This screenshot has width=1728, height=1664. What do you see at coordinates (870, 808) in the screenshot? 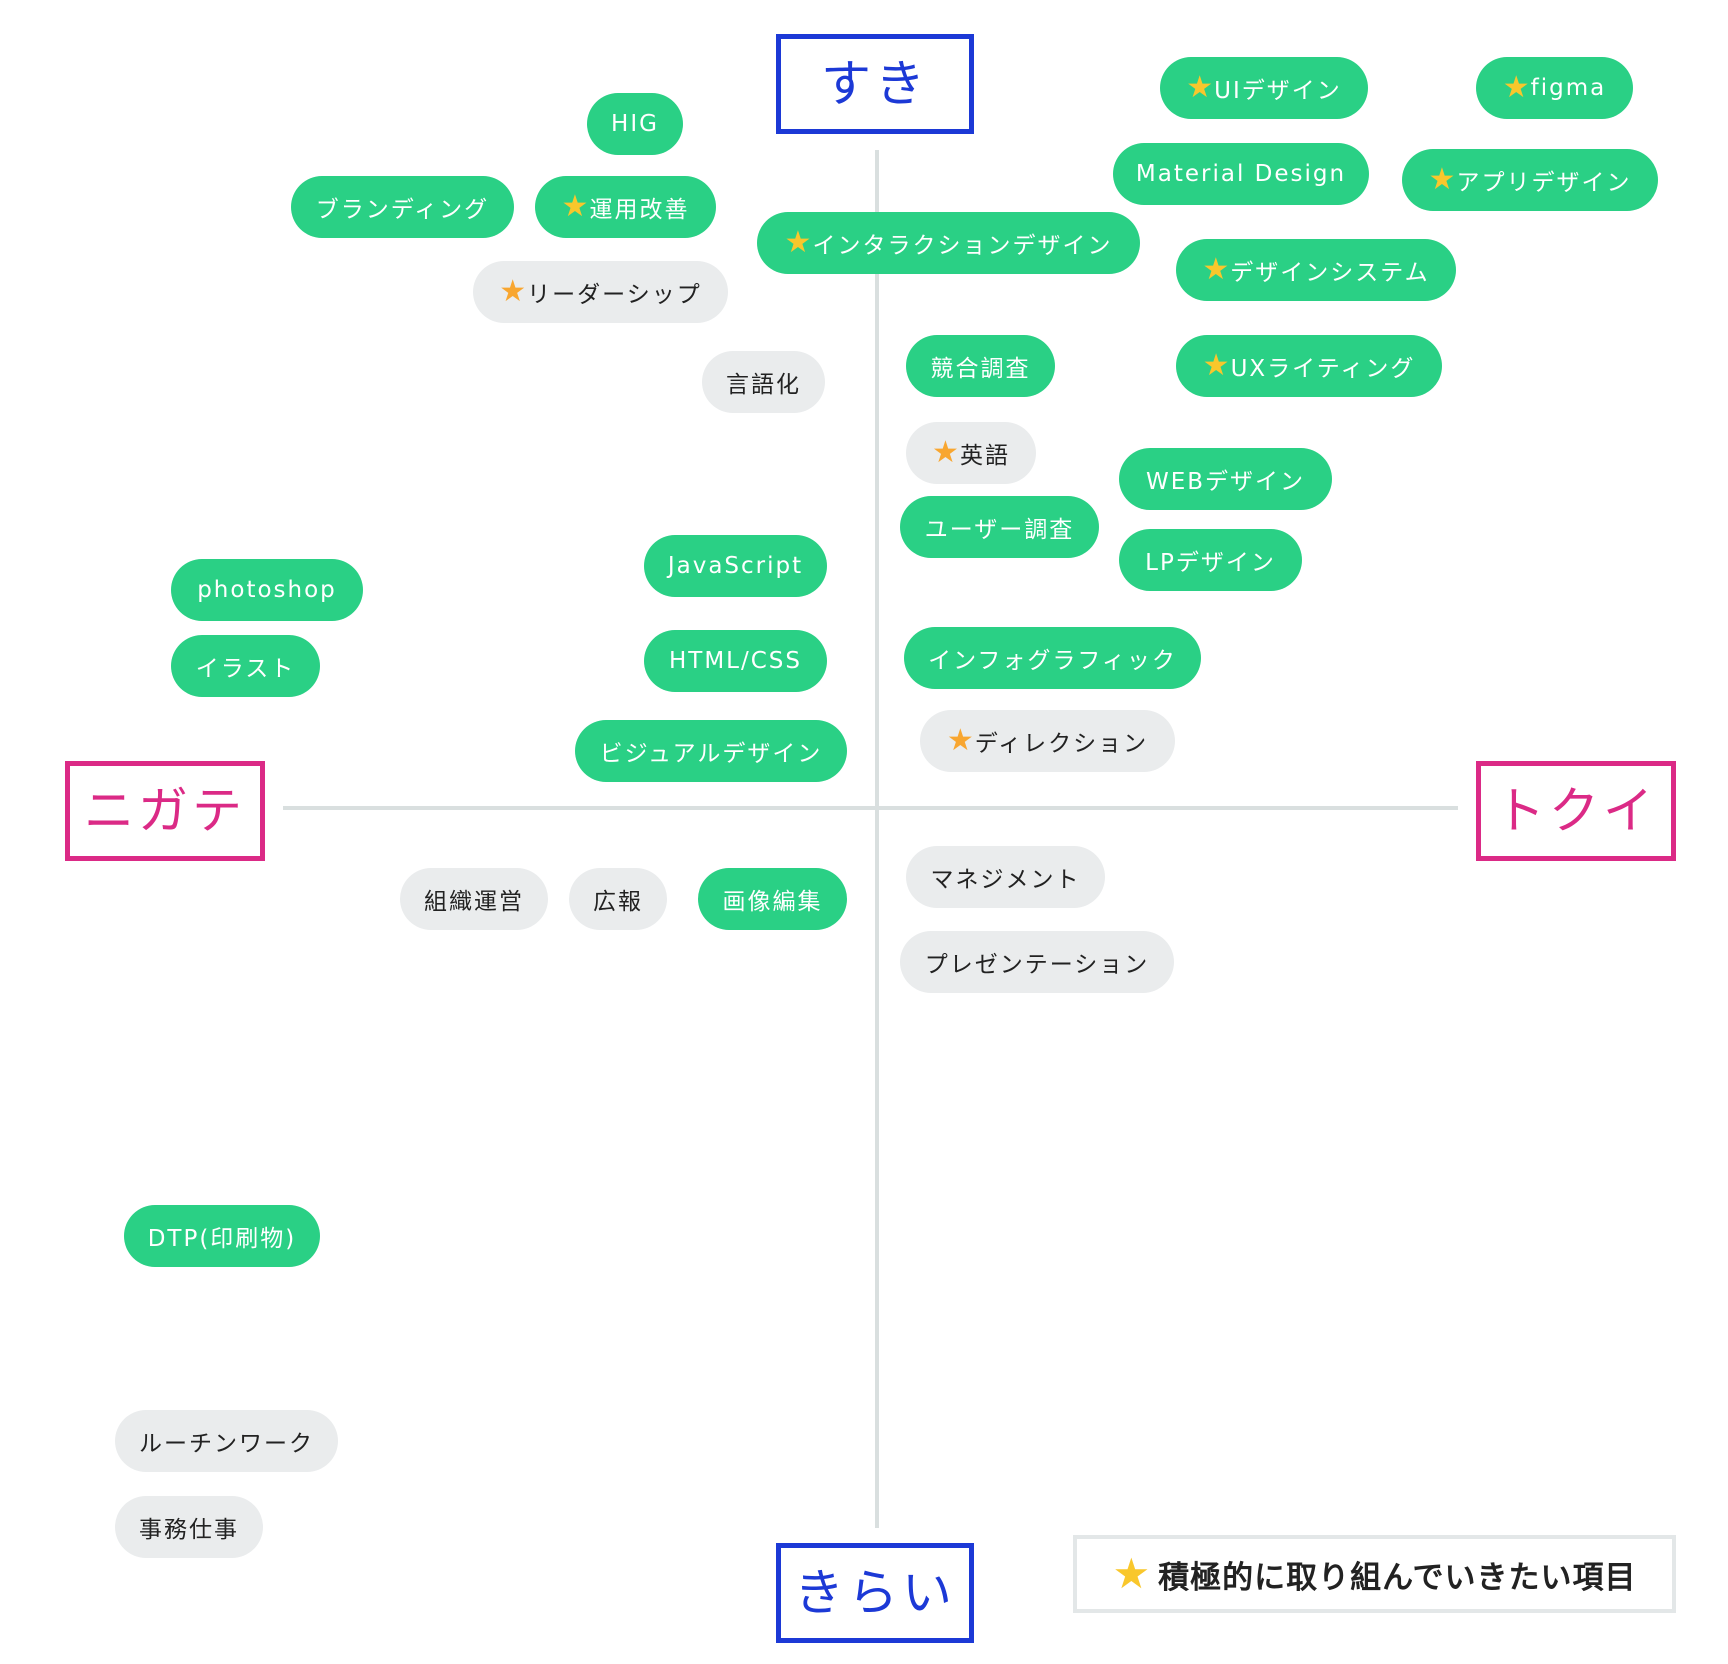
I see `horizontal-axis-line` at bounding box center [870, 808].